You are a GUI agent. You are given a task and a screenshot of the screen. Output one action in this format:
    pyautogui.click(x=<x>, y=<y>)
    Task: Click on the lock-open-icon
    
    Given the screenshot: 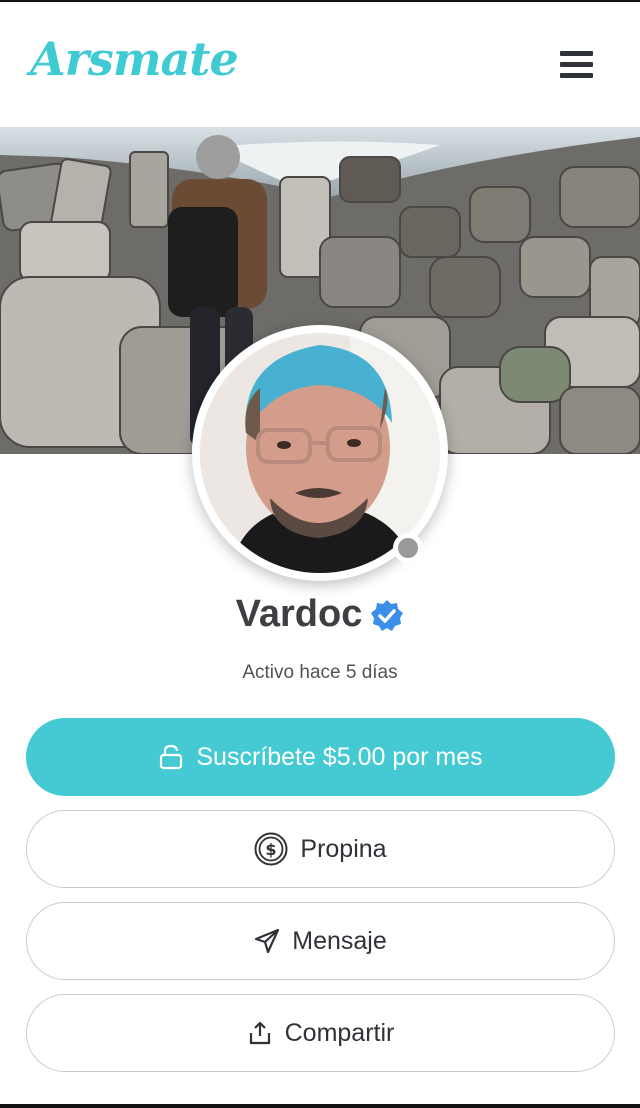 What is the action you would take?
    pyautogui.click(x=171, y=757)
    